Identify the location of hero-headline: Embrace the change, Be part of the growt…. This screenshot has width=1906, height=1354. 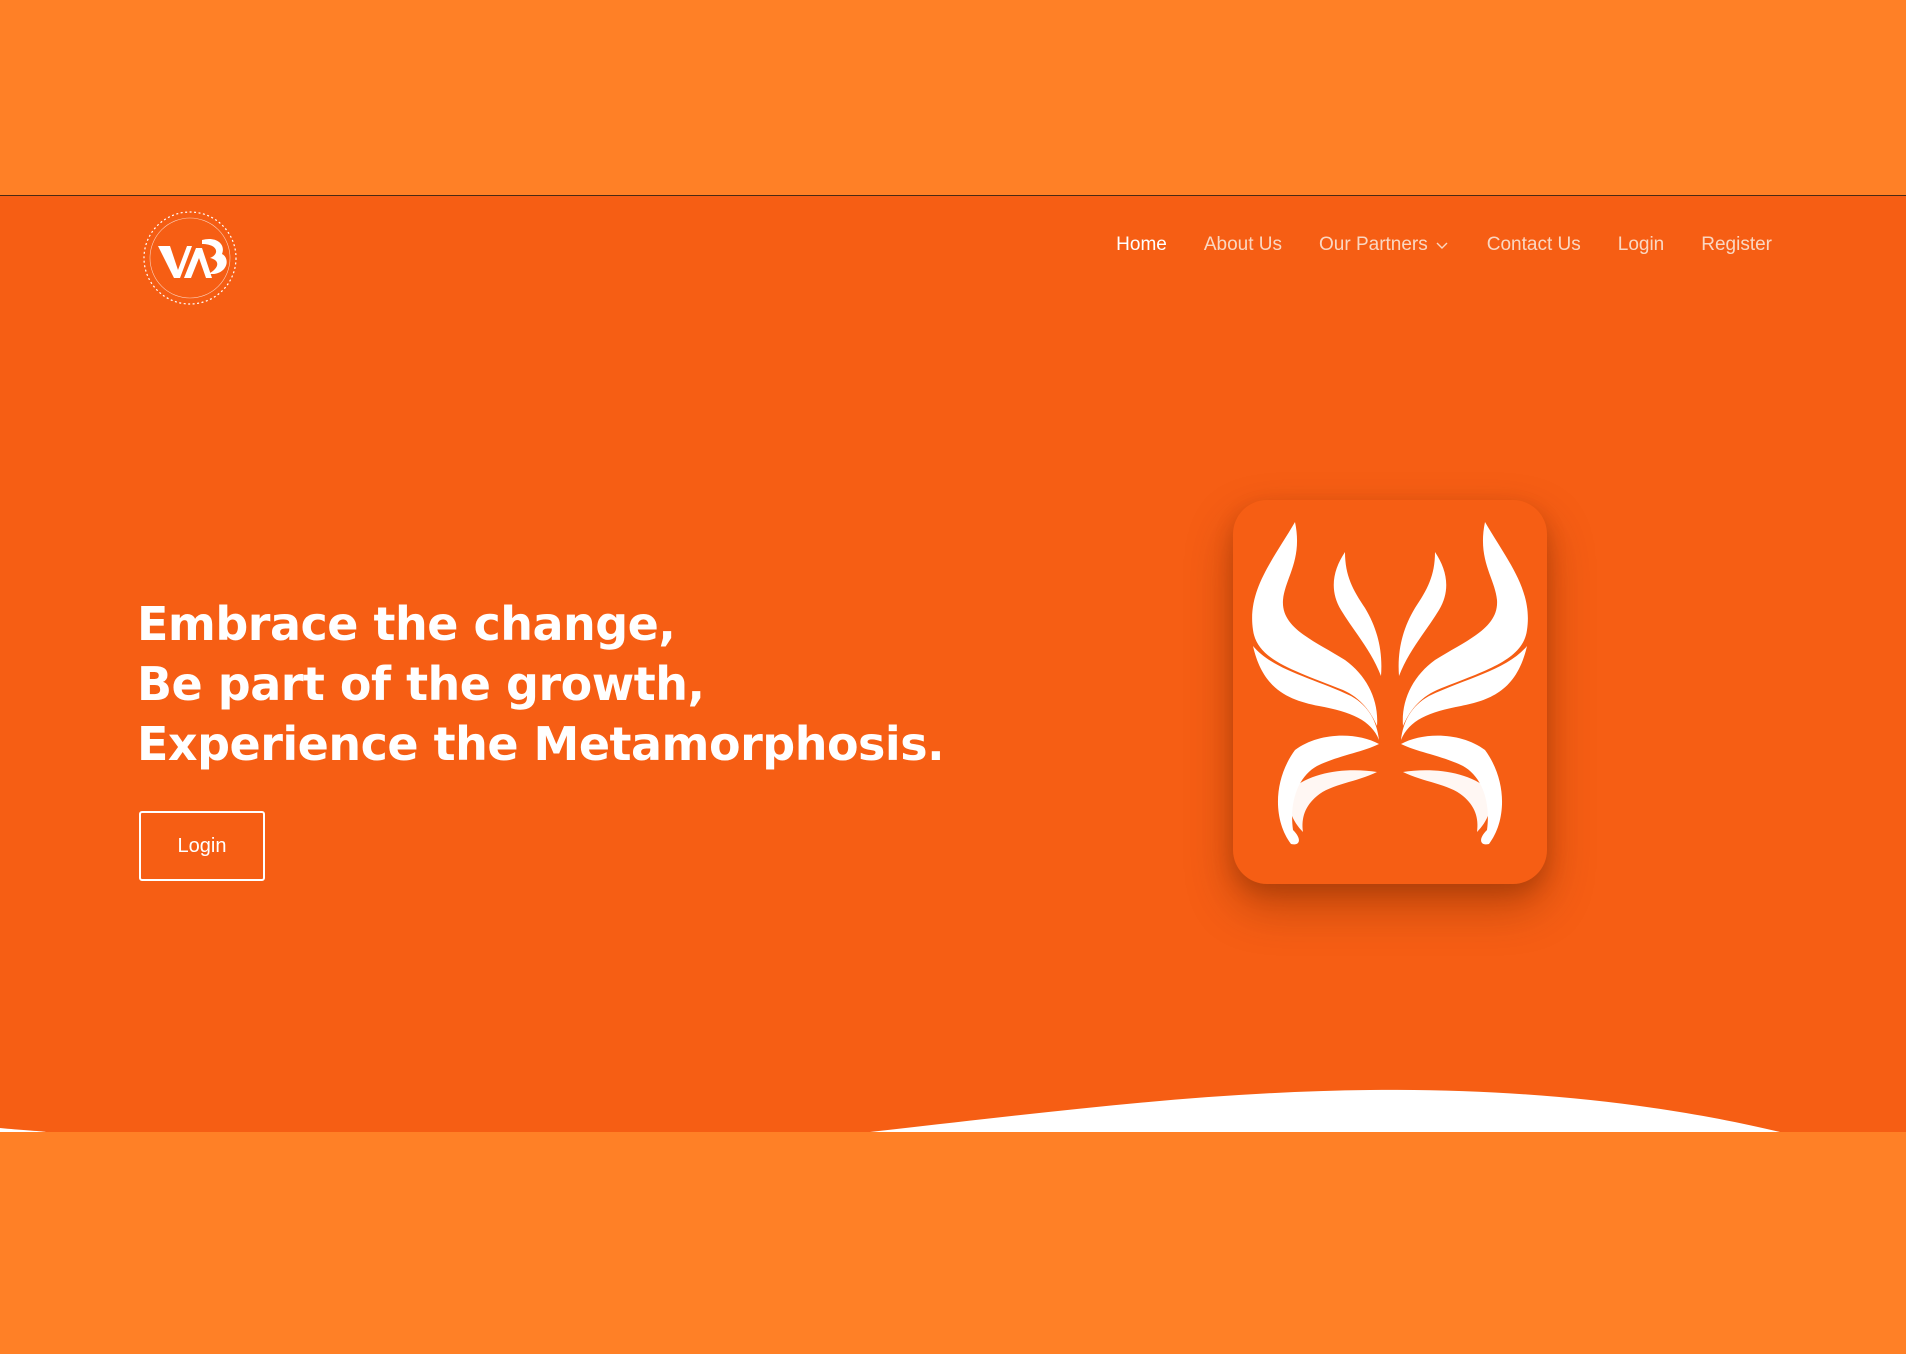
(541, 684).